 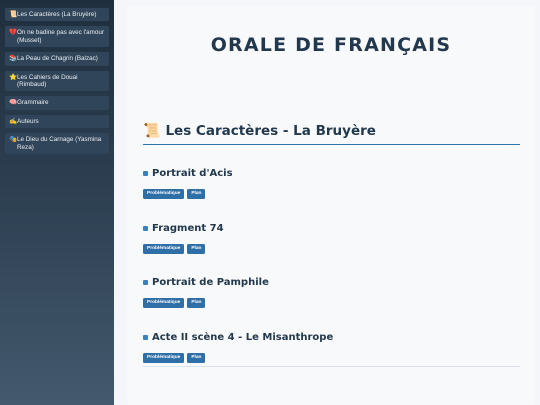 I want to click on section-header: 📜 Les Caractères - La Bruyère, so click(x=331, y=134).